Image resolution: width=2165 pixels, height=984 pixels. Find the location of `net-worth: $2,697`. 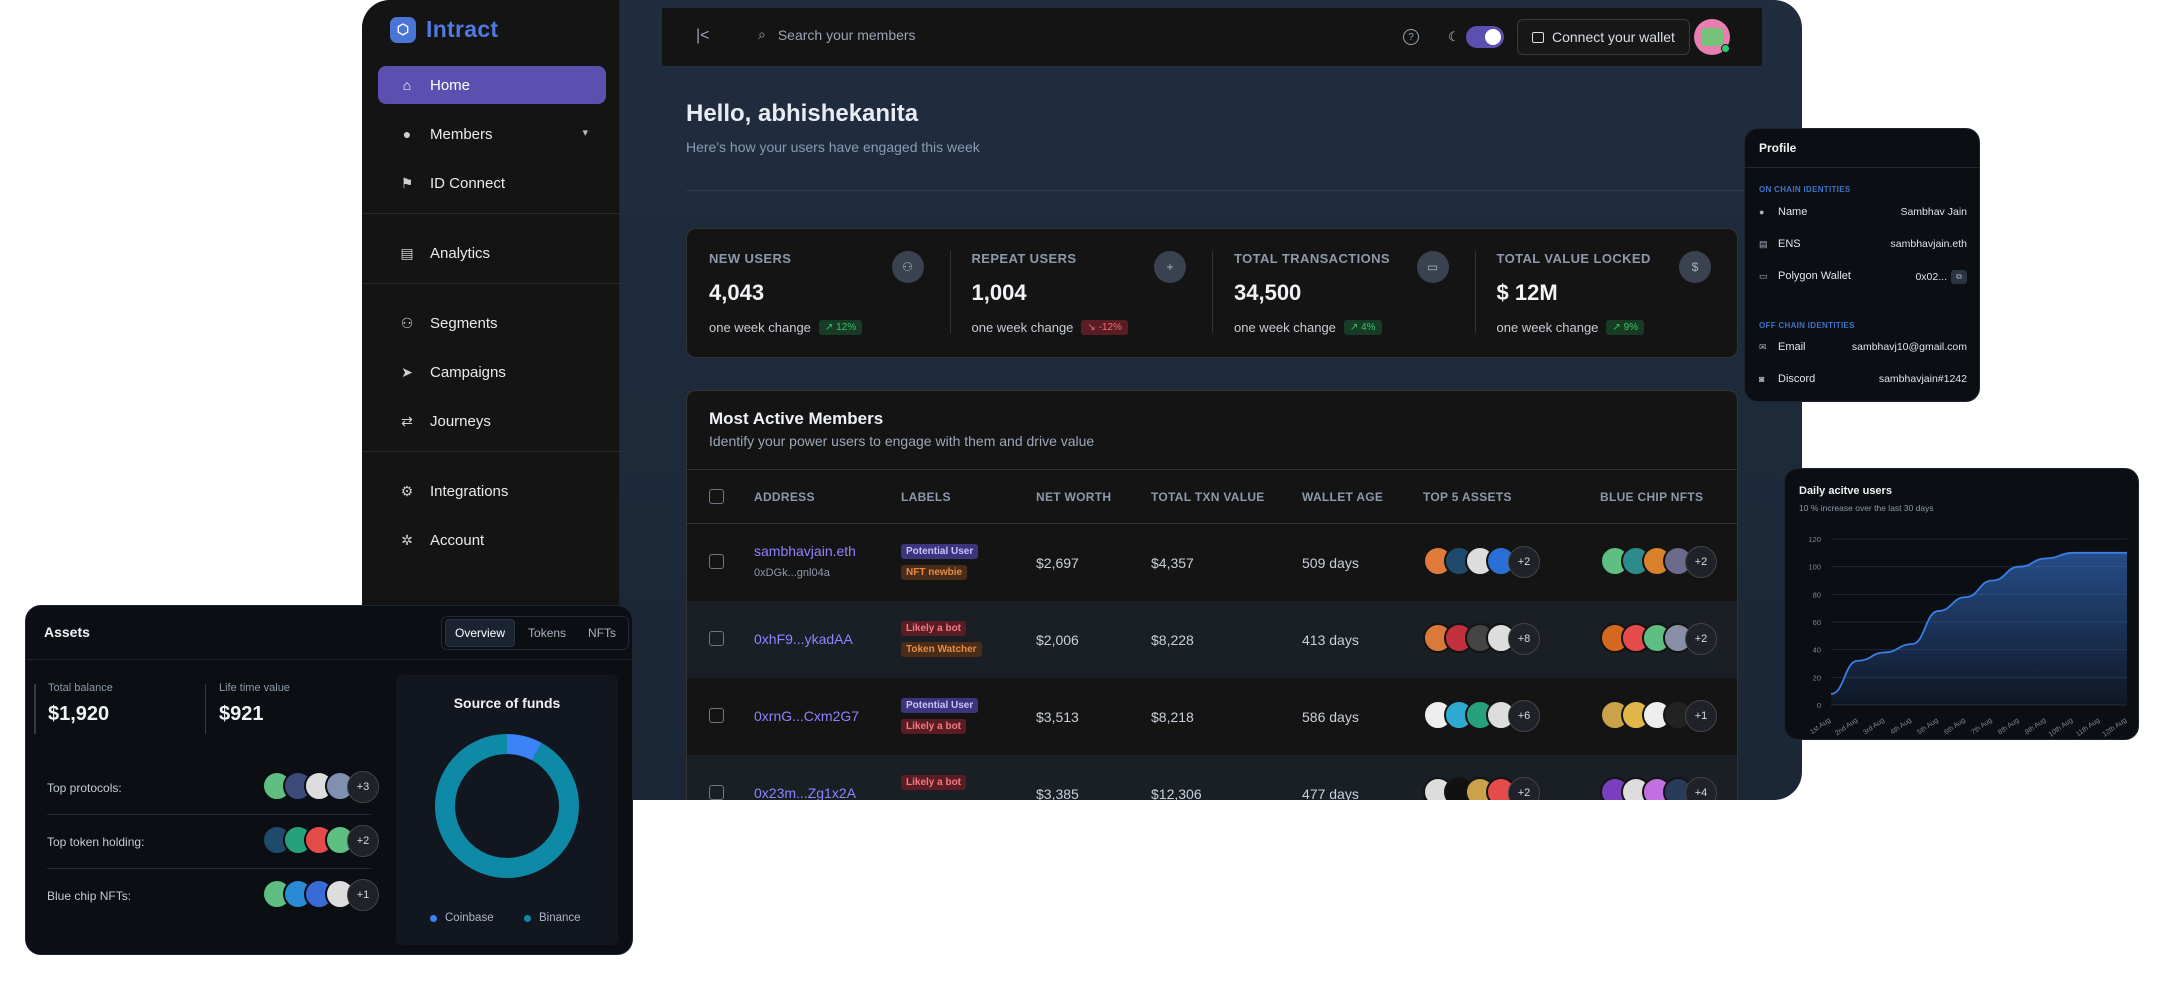

net-worth: $2,697 is located at coordinates (1057, 563).